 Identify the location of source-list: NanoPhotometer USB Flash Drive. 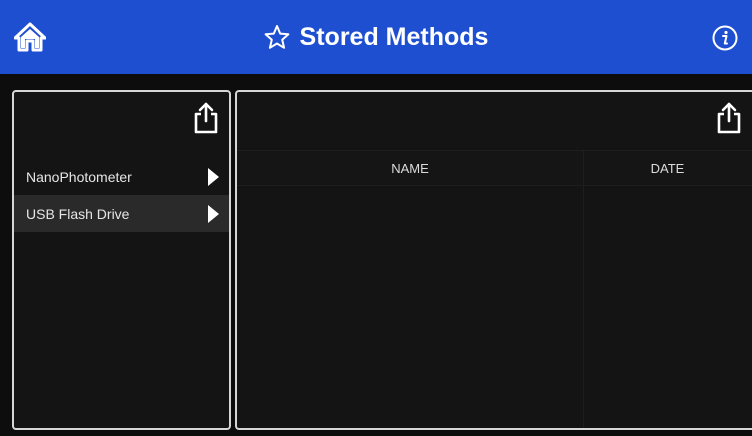
(121, 195).